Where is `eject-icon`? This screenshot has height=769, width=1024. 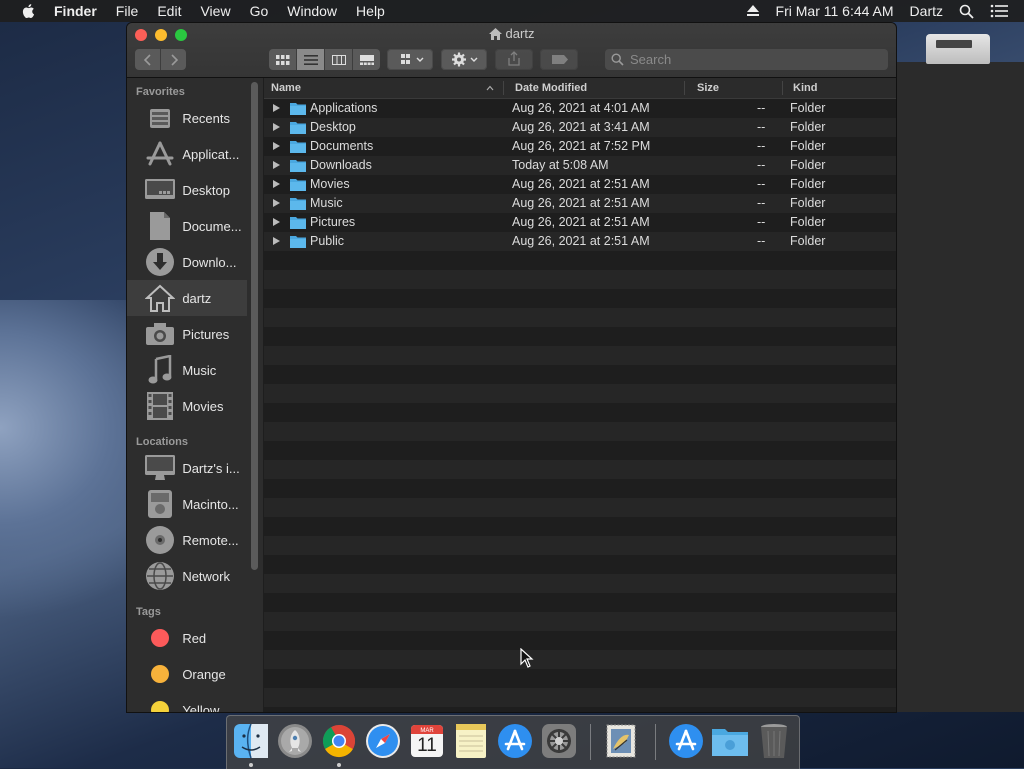
eject-icon is located at coordinates (753, 11).